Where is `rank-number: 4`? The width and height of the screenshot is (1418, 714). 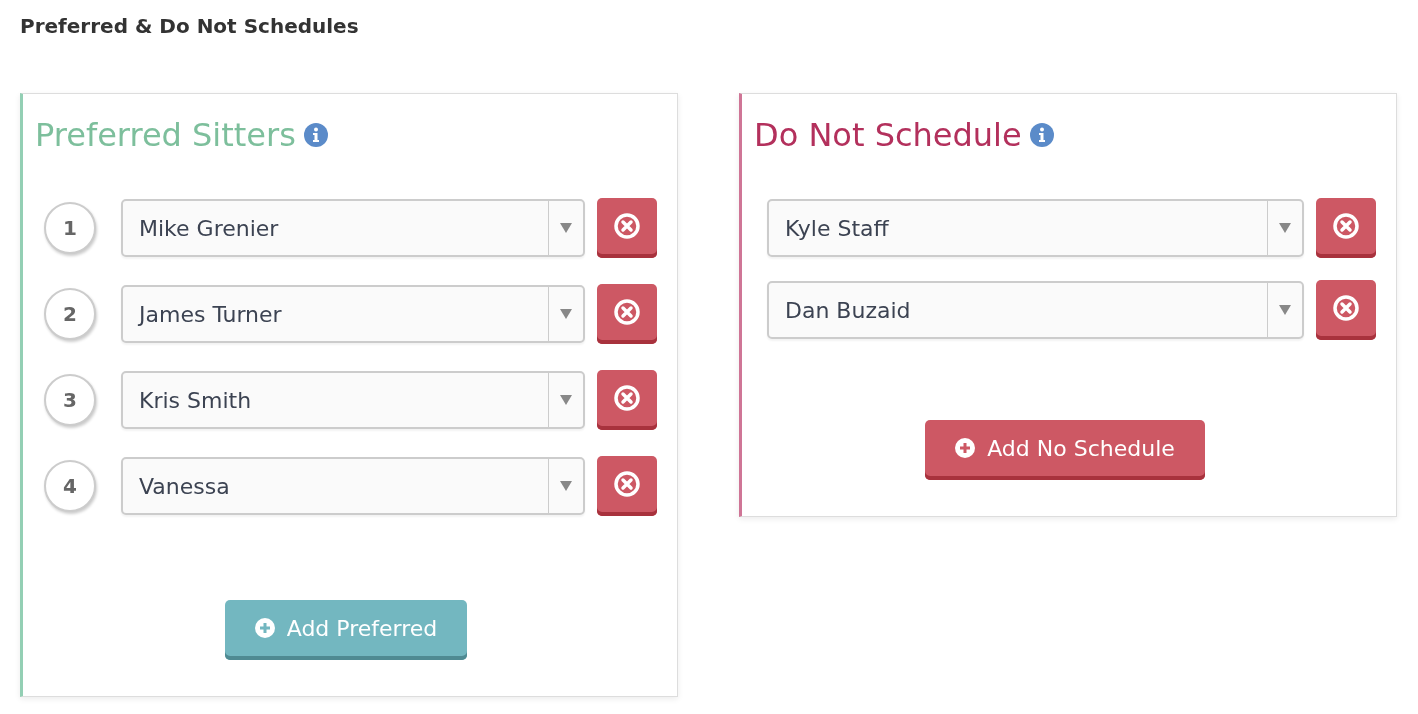
rank-number: 4 is located at coordinates (70, 486).